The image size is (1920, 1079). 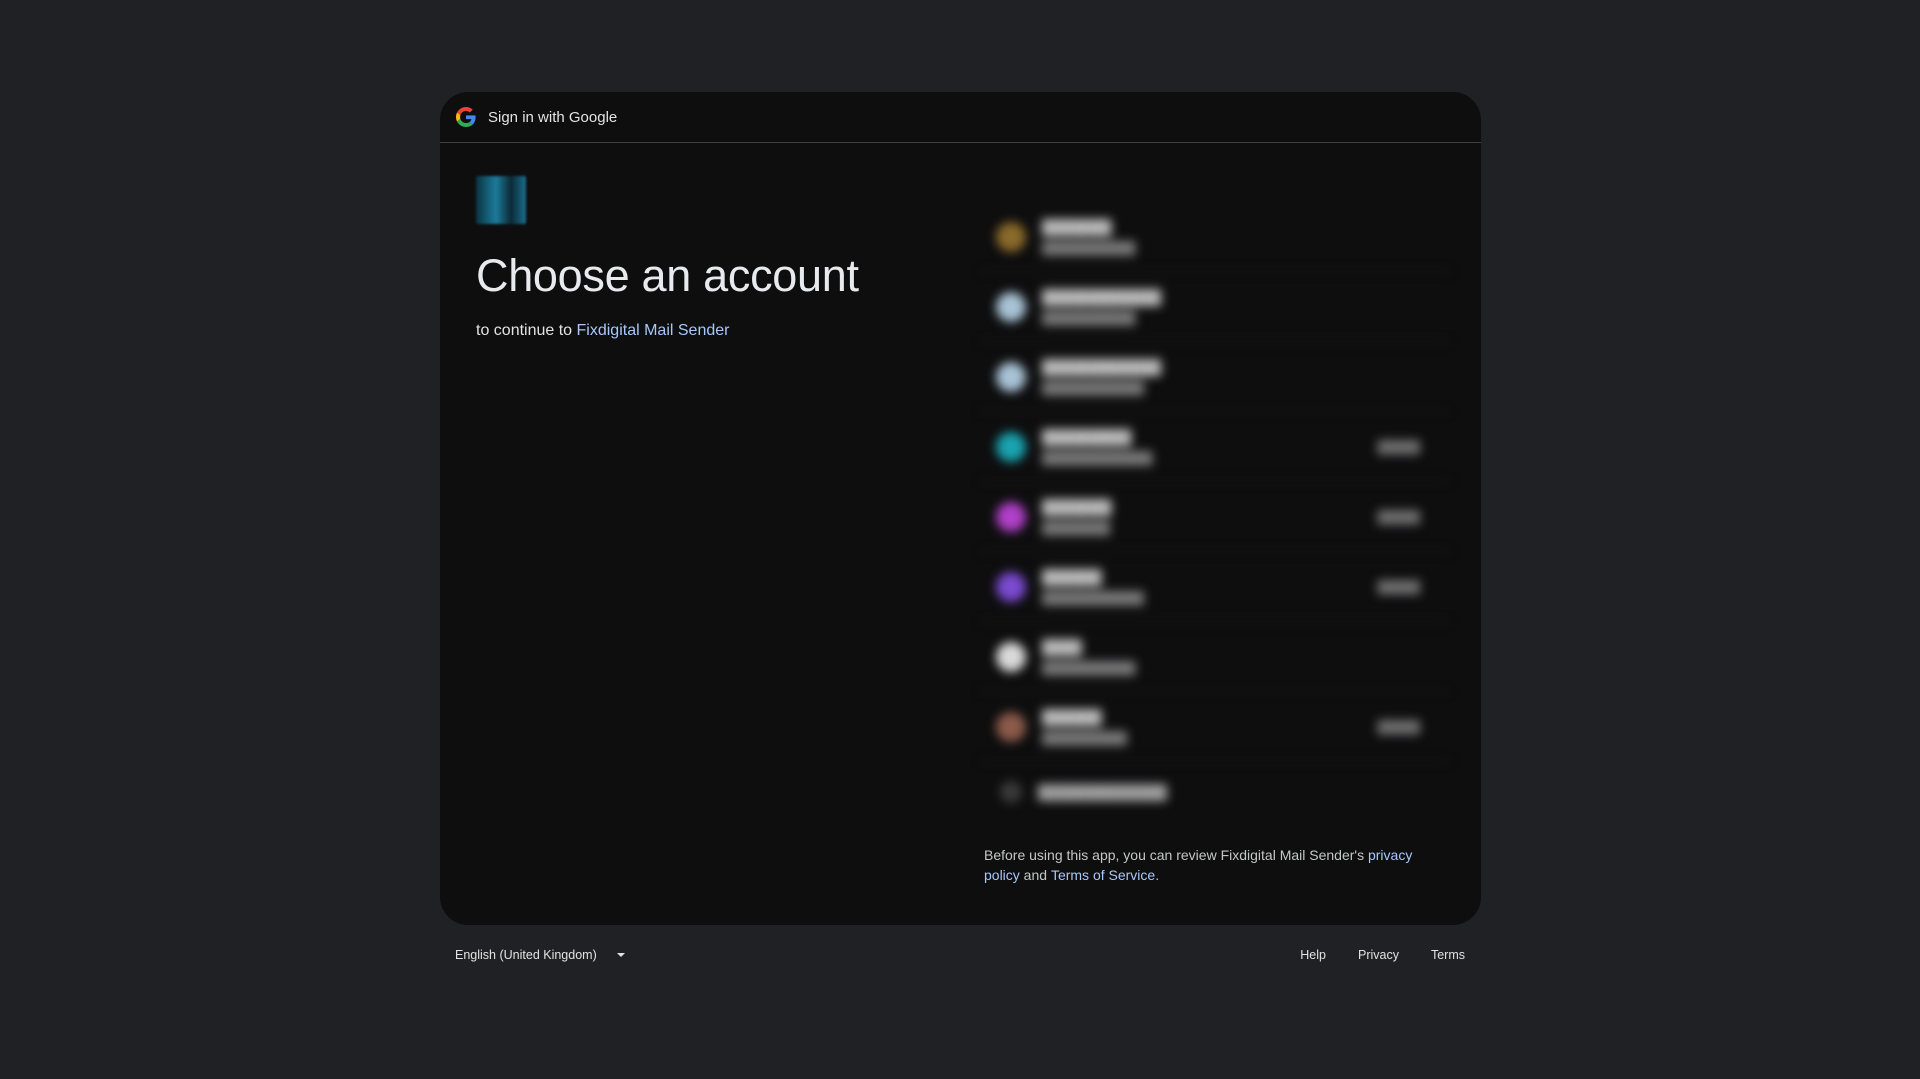 I want to click on account-item: ██████ ████████████ █████, so click(x=1215, y=587).